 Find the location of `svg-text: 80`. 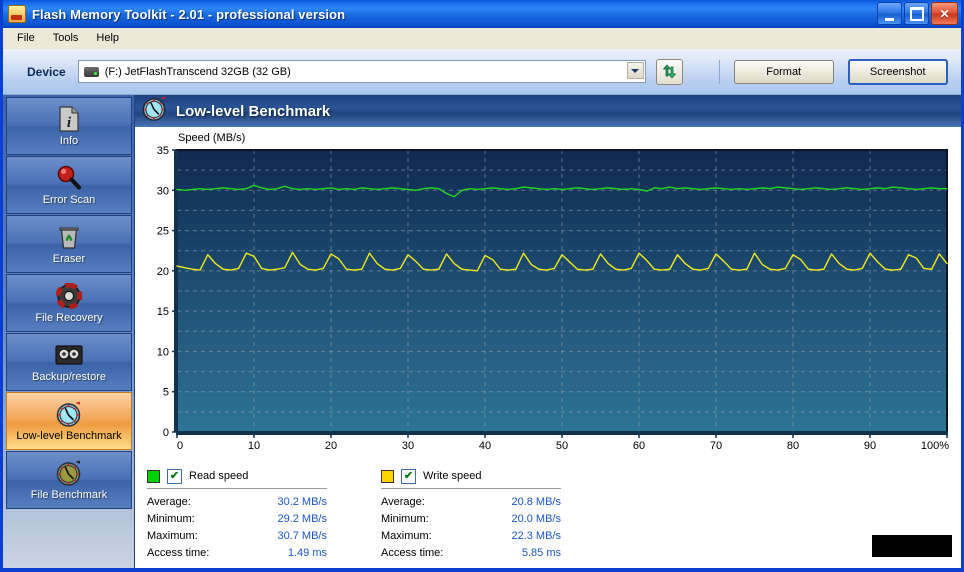

svg-text: 80 is located at coordinates (793, 446).